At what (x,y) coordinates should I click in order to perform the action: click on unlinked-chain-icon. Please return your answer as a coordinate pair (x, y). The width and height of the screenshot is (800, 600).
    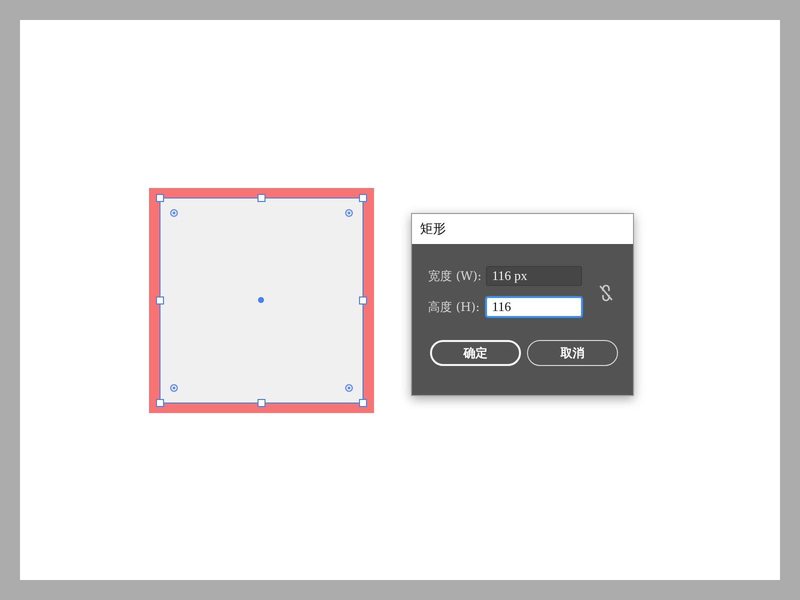
    Looking at the image, I should click on (606, 293).